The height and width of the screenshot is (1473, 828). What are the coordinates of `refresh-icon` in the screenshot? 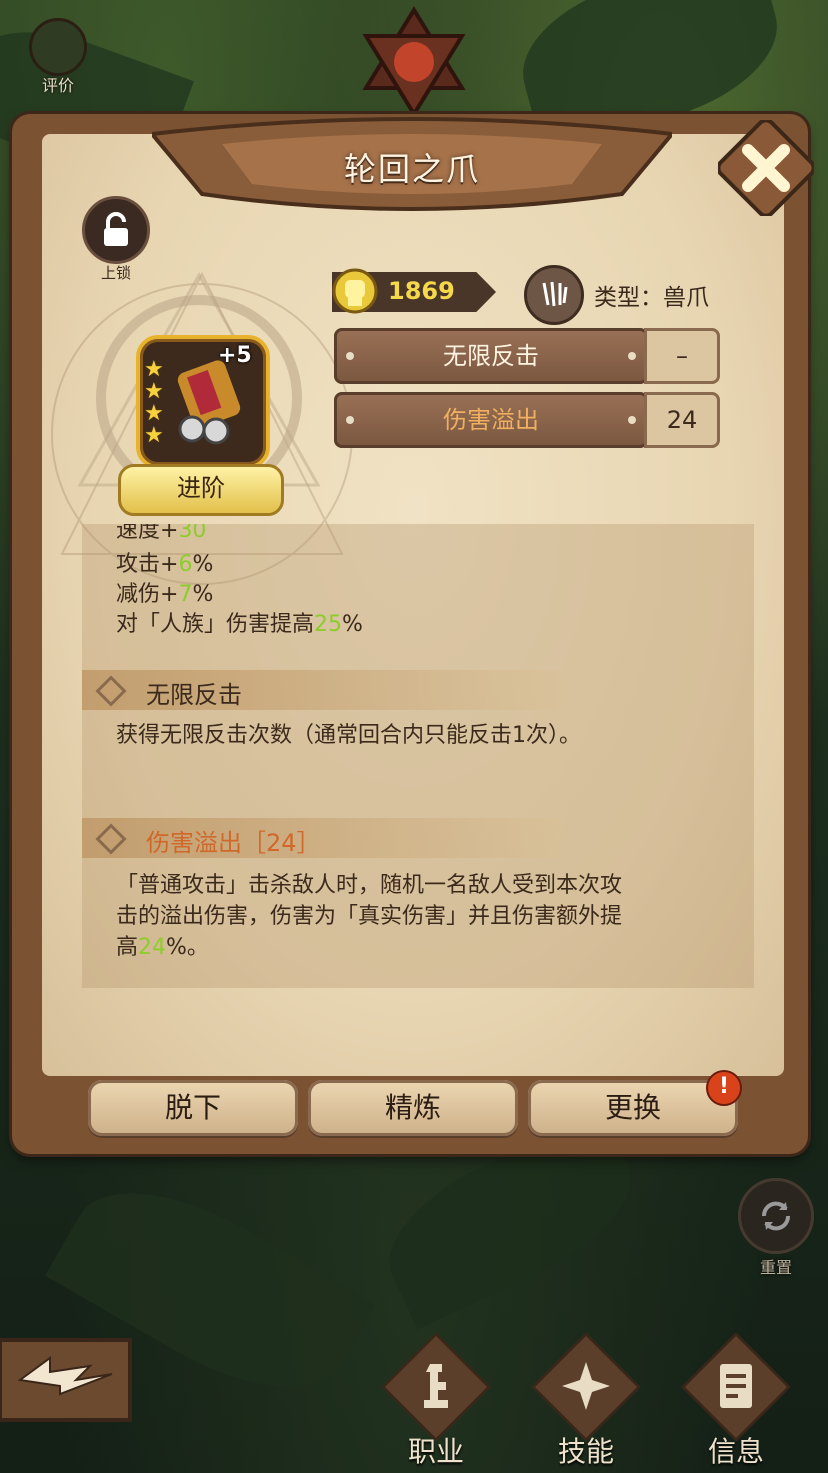 It's located at (776, 1216).